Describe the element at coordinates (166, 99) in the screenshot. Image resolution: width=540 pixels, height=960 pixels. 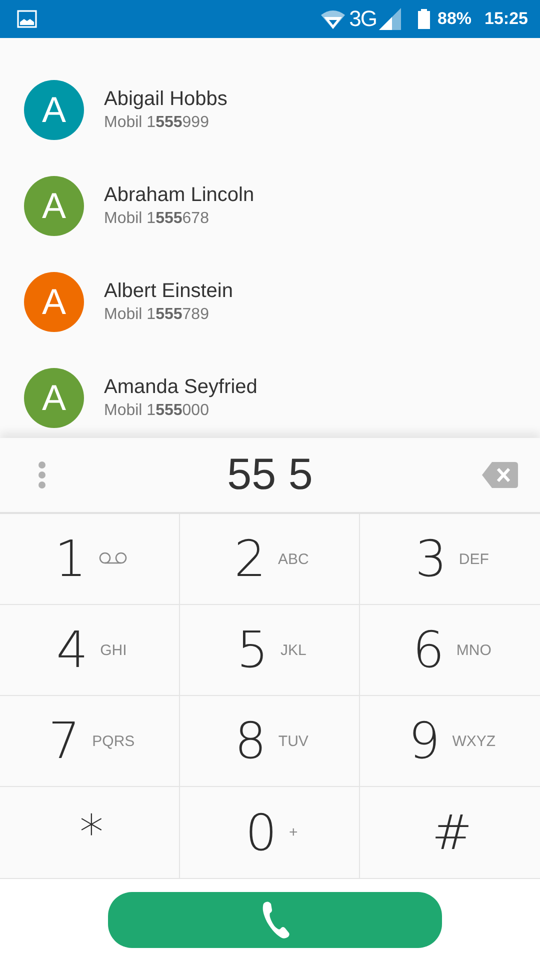
I see `contact-name: Abigail Hobbs` at that location.